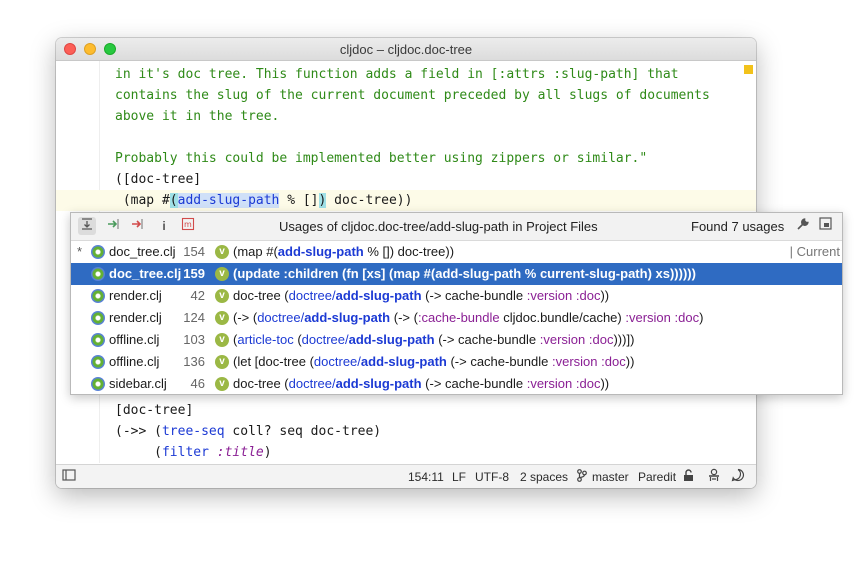 The height and width of the screenshot is (562, 864). What do you see at coordinates (369, 200) in the screenshot?
I see `code-token: doc-tree))` at bounding box center [369, 200].